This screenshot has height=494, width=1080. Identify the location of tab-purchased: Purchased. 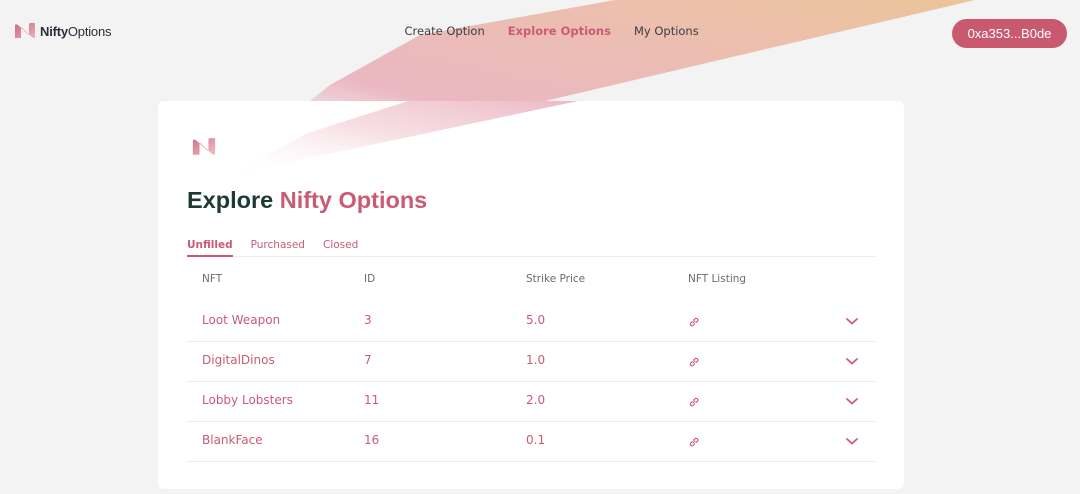
(278, 247).